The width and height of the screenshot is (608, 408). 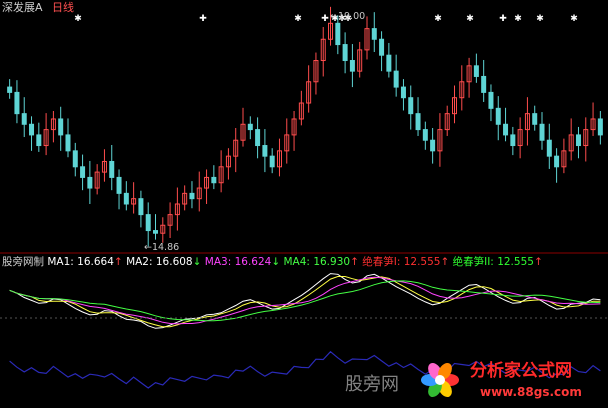 I want to click on low-price-label: ←14.86, so click(x=162, y=247).